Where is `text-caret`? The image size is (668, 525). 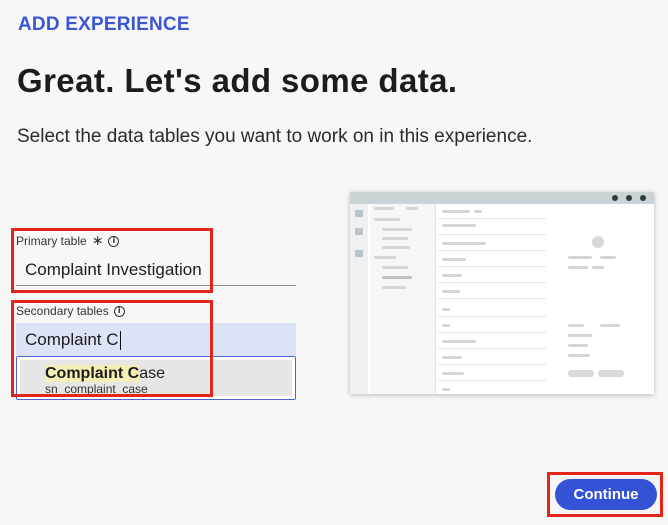 text-caret is located at coordinates (120, 341).